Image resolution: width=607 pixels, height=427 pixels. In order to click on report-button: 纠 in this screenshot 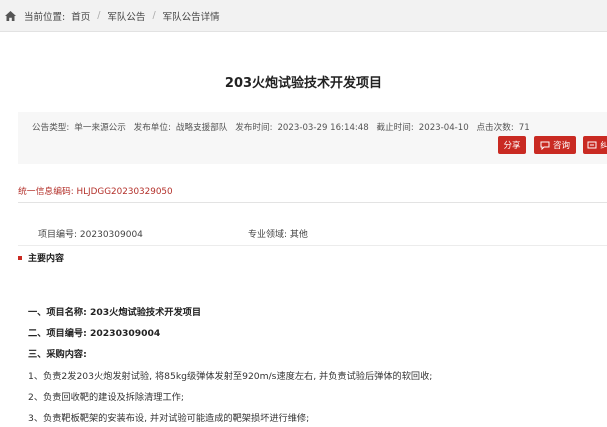, I will do `click(595, 145)`.